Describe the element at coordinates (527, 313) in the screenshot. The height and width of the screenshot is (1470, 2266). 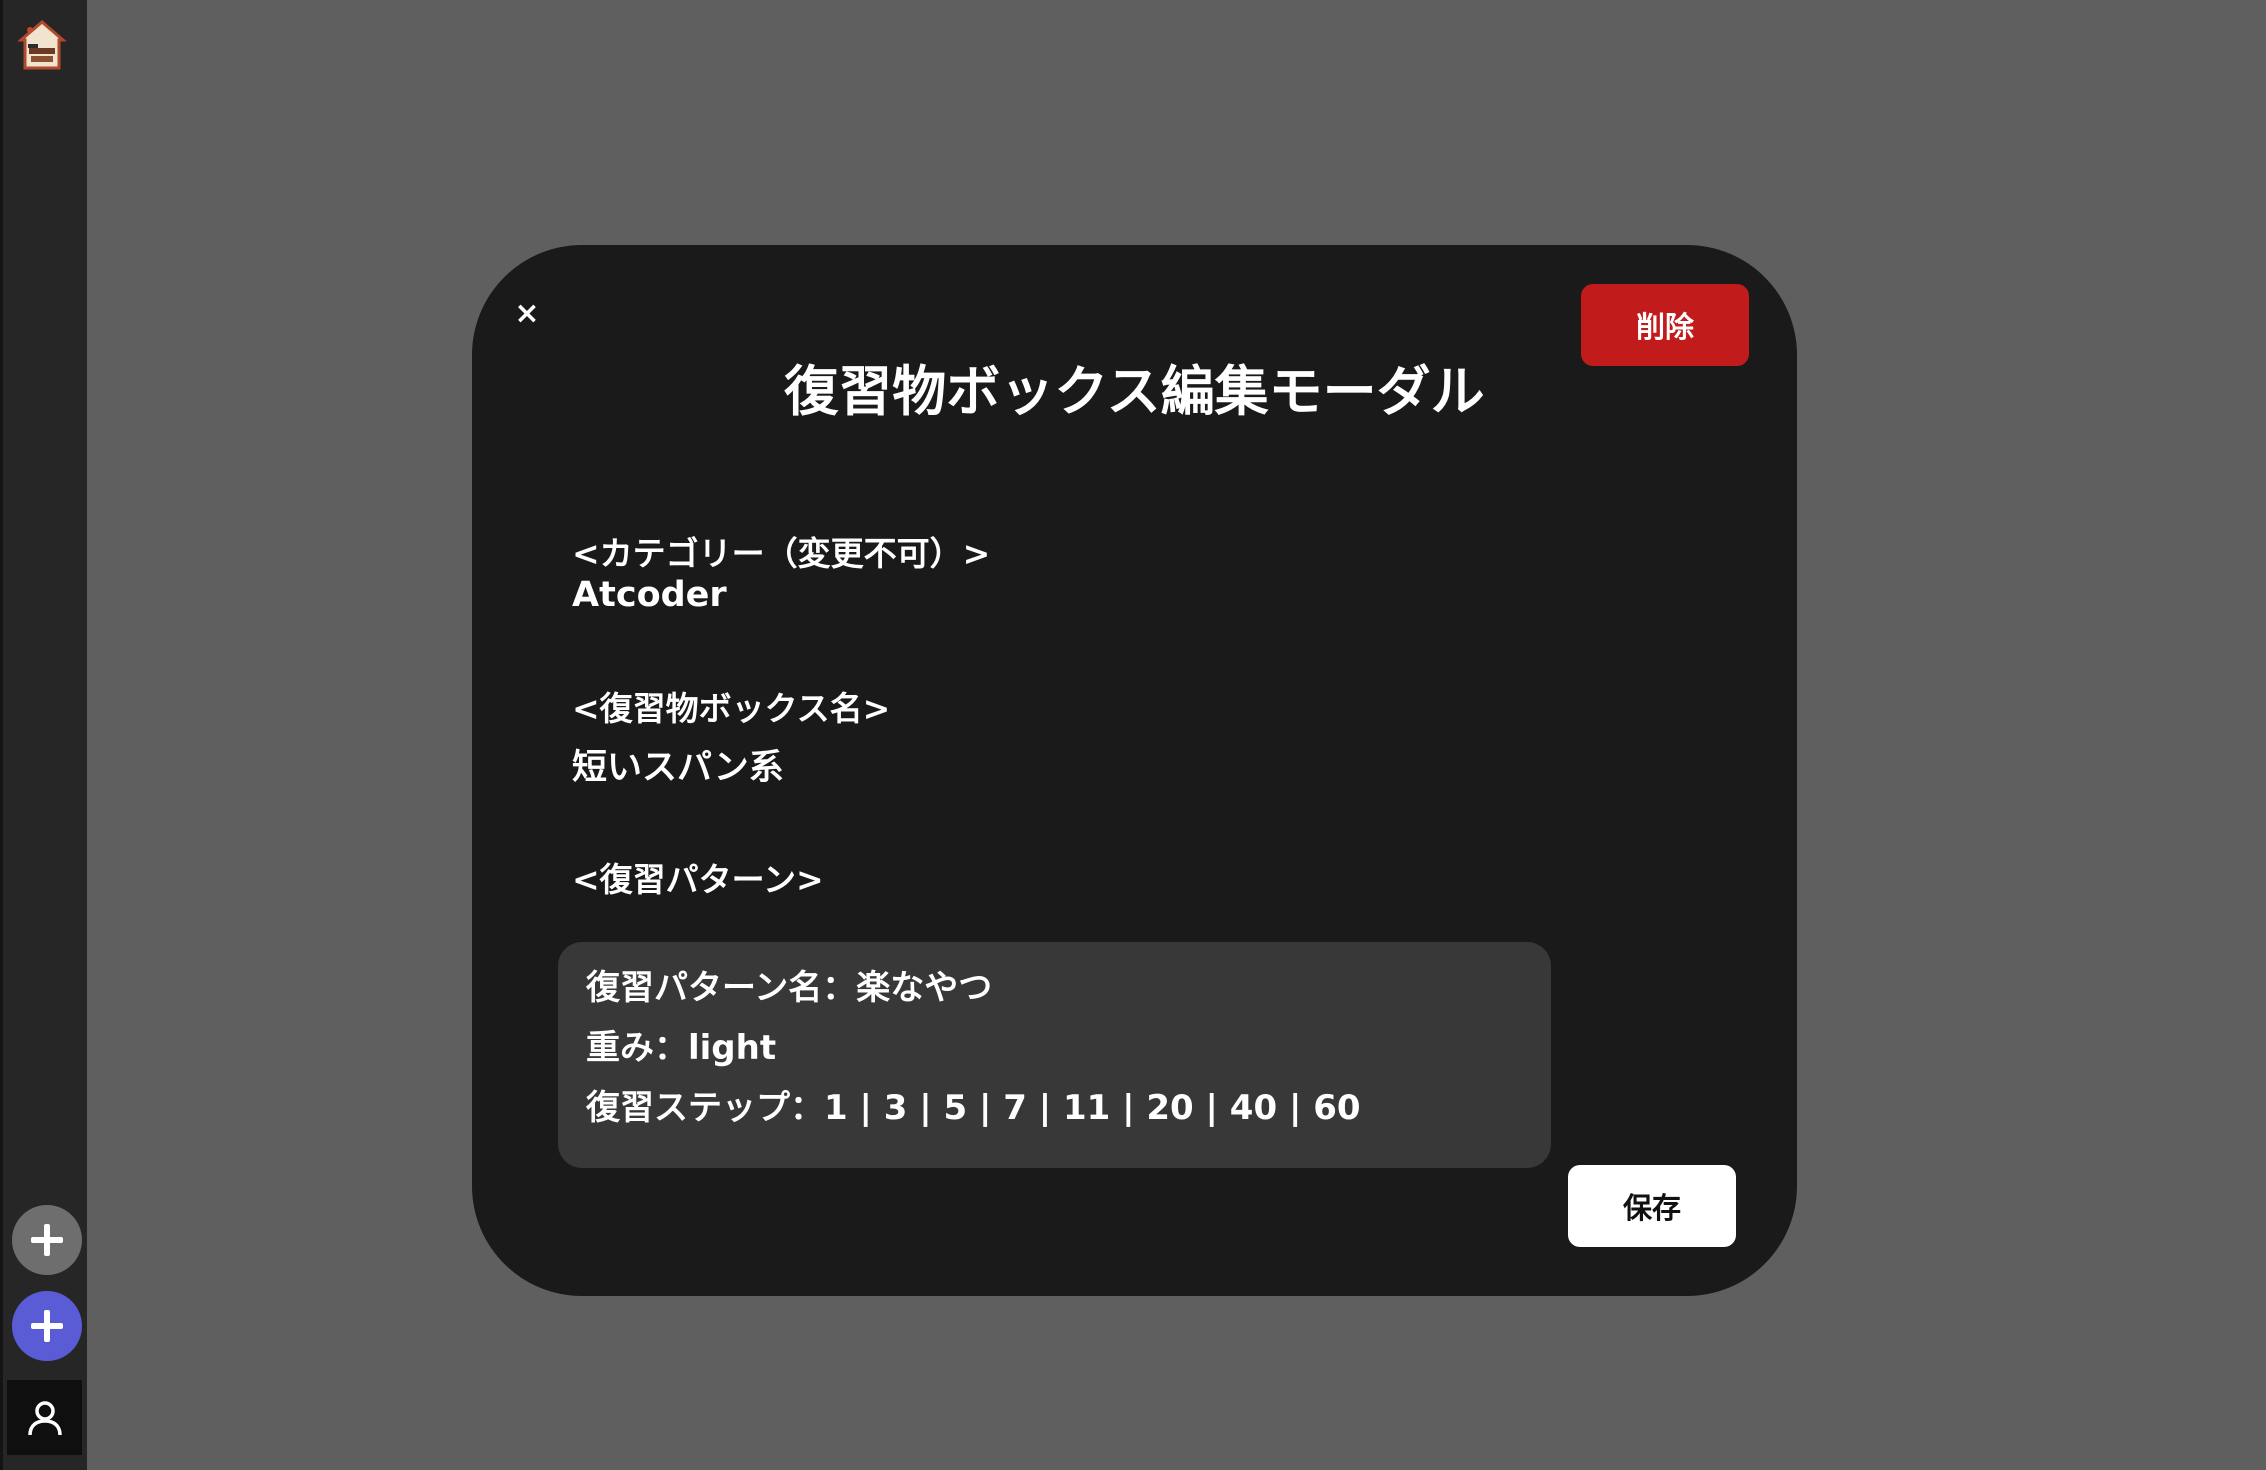
I see `close-icon: ×` at that location.